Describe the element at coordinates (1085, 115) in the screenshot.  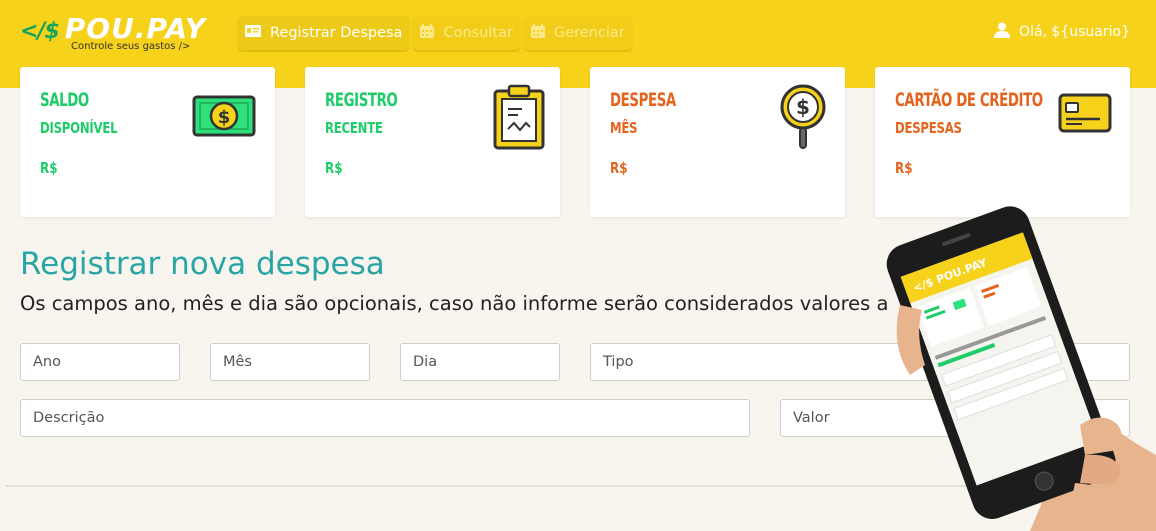
I see `credit-card-icon` at that location.